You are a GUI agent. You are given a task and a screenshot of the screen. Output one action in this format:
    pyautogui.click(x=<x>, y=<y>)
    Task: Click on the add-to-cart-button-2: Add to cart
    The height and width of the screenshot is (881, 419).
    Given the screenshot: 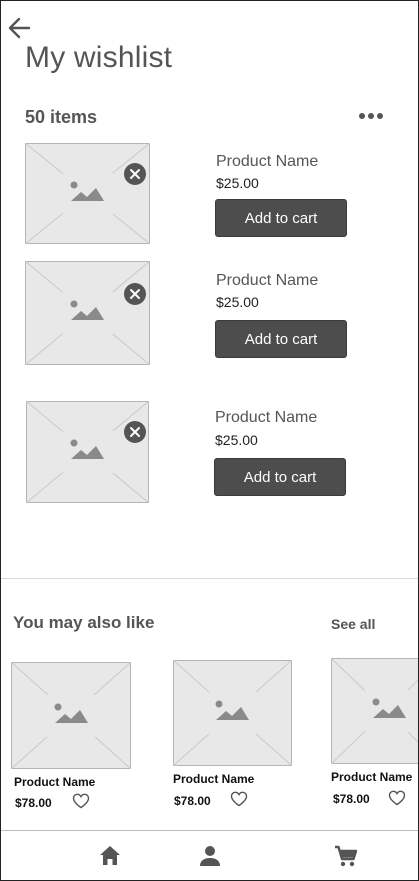 What is the action you would take?
    pyautogui.click(x=281, y=339)
    